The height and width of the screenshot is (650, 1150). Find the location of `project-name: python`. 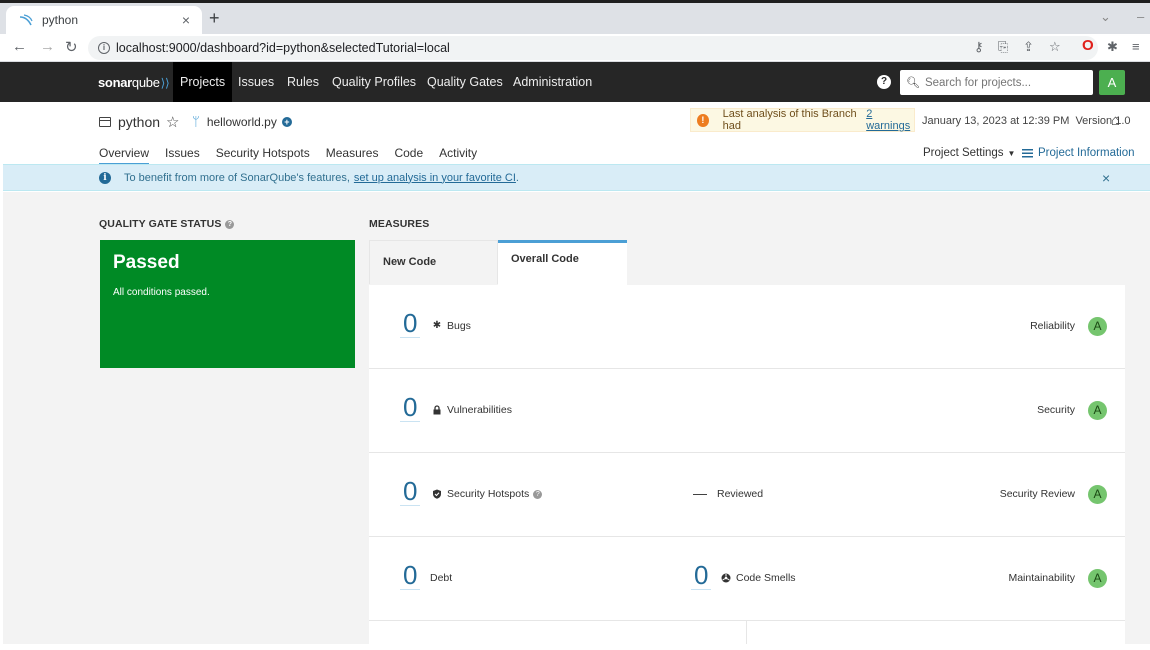

project-name: python is located at coordinates (139, 122).